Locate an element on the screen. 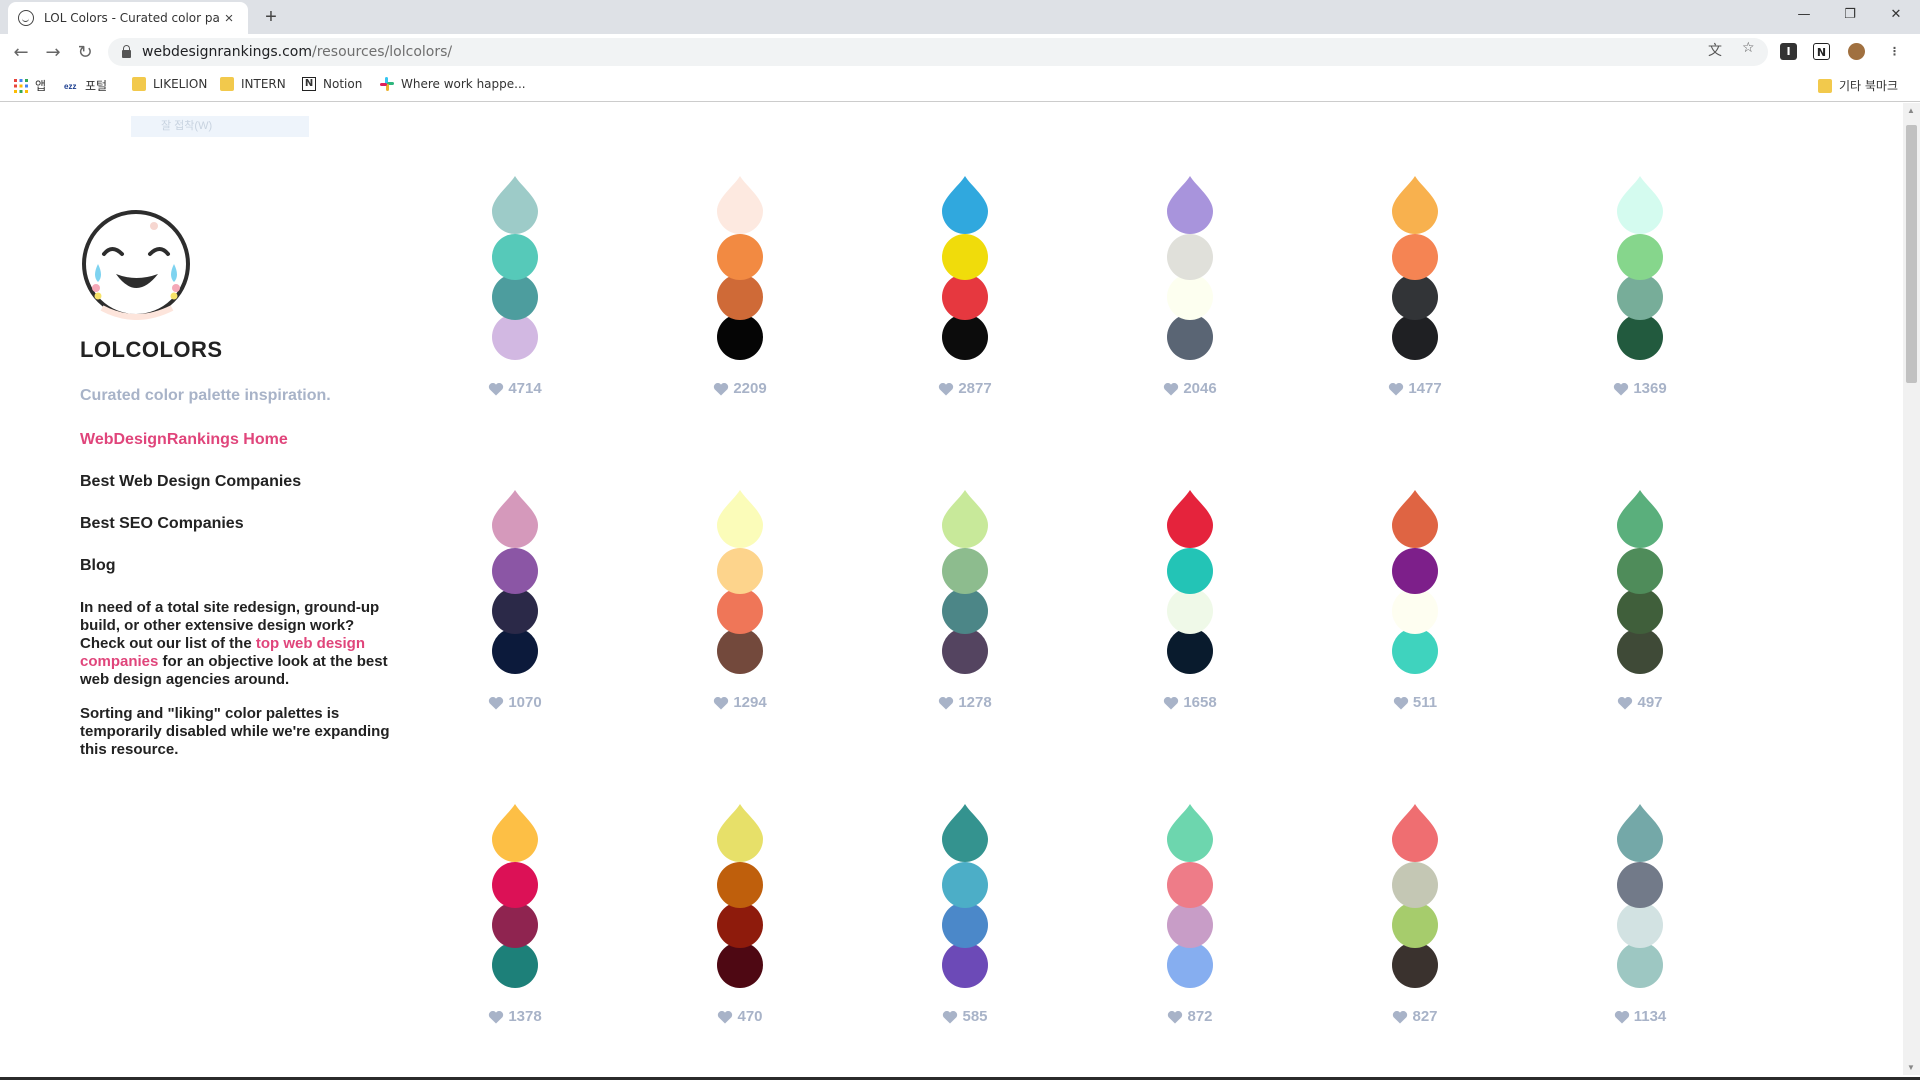  like-count: 1369 is located at coordinates (1640, 388).